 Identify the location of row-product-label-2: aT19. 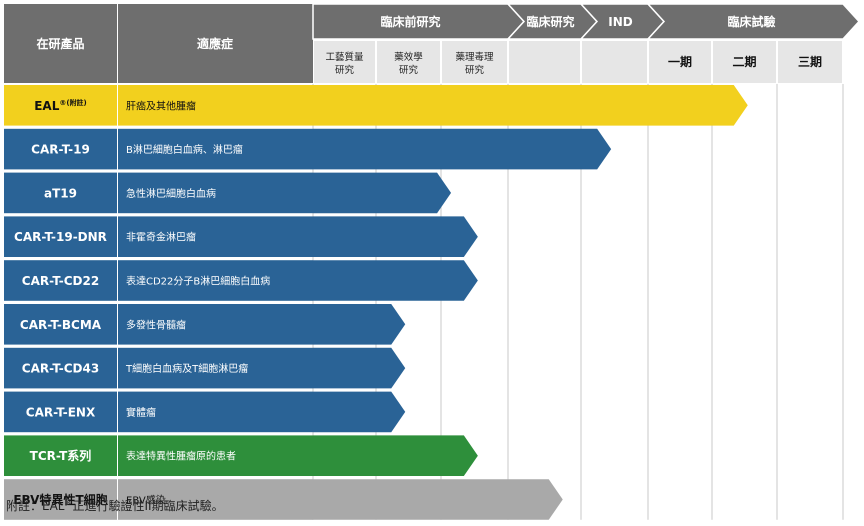
(60, 193).